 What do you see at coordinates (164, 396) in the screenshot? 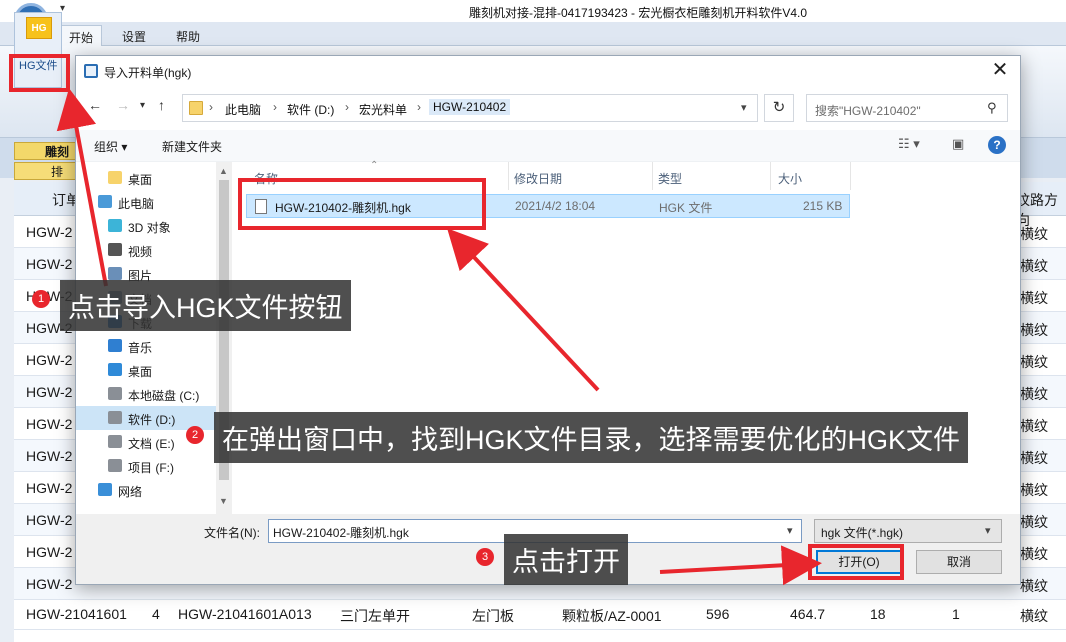
I see `sidebar-item-label: 本地磁盘 (C:)` at bounding box center [164, 396].